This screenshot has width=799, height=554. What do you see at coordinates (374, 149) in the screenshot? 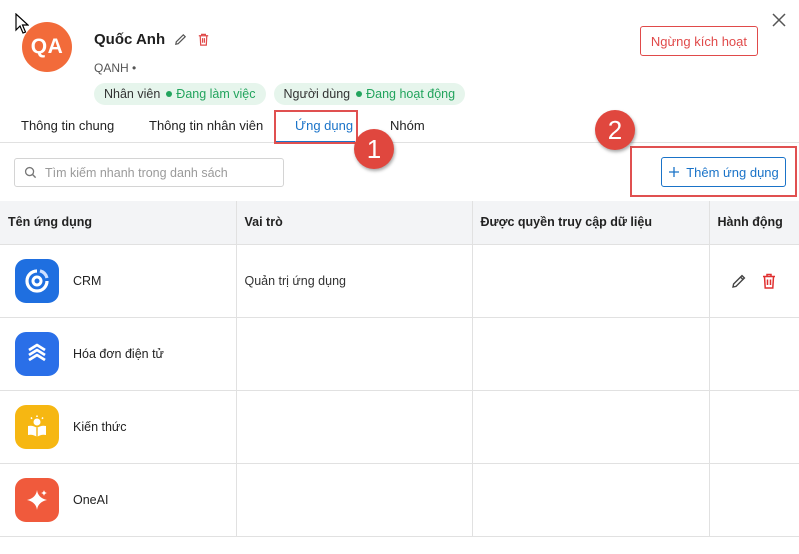
I see `annotation-step-1: 1` at bounding box center [374, 149].